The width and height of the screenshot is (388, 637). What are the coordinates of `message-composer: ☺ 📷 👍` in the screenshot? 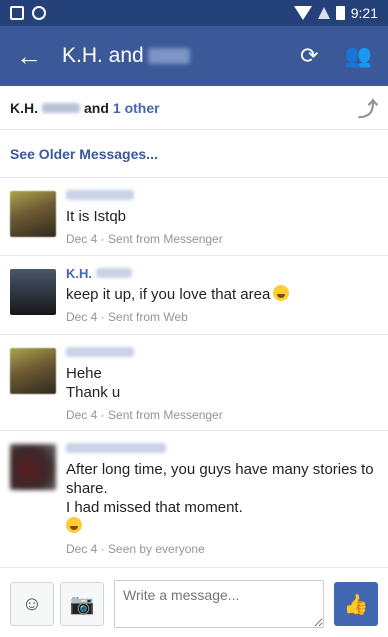 It's located at (194, 604).